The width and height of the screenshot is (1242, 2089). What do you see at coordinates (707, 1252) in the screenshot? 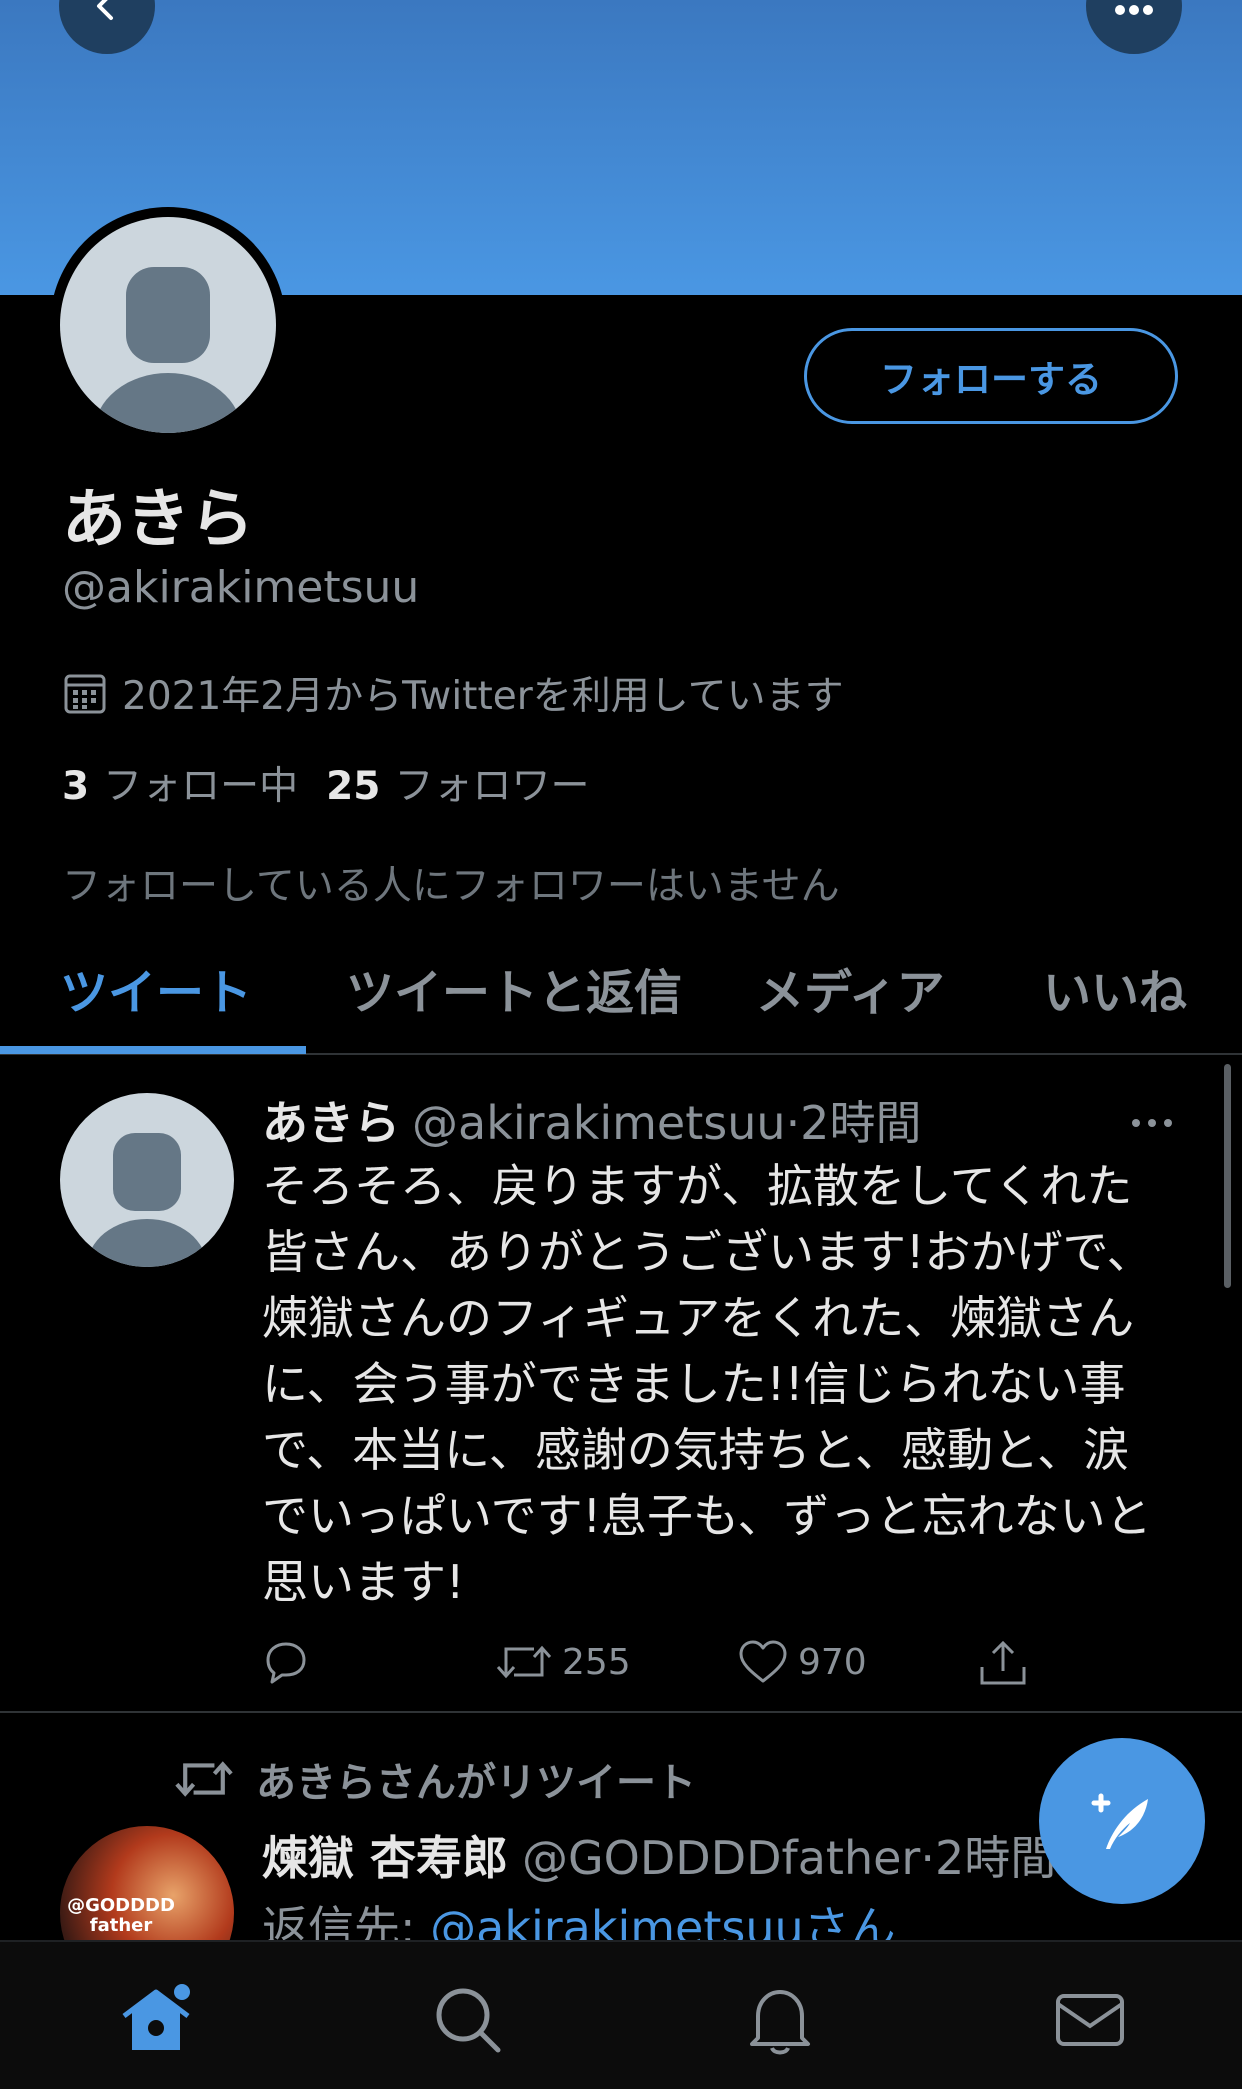
I see `tweet-line: 皆さん、ありがとうございます!おかげで、` at bounding box center [707, 1252].